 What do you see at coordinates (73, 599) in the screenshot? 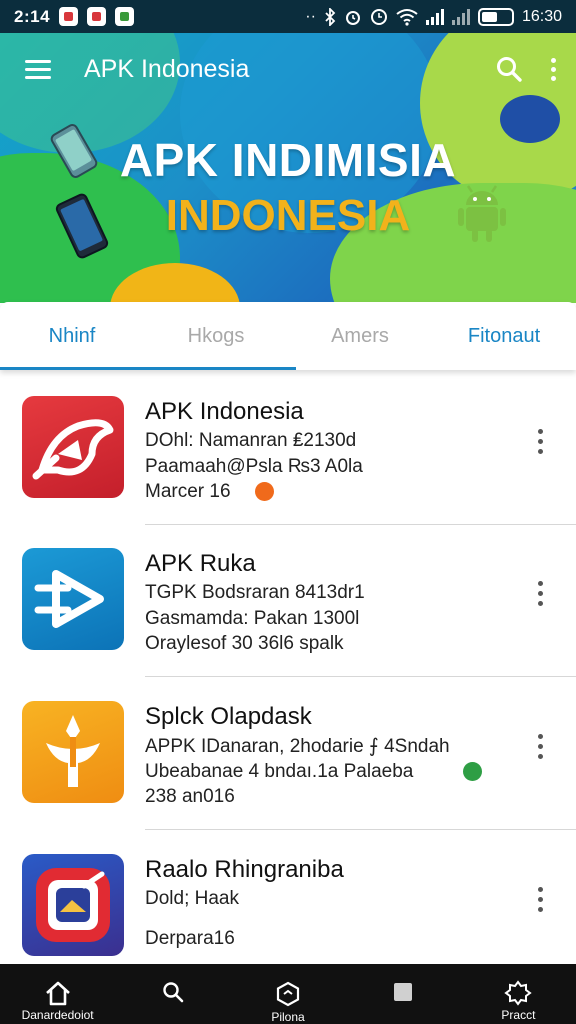
I see `apk-blue-icon` at bounding box center [73, 599].